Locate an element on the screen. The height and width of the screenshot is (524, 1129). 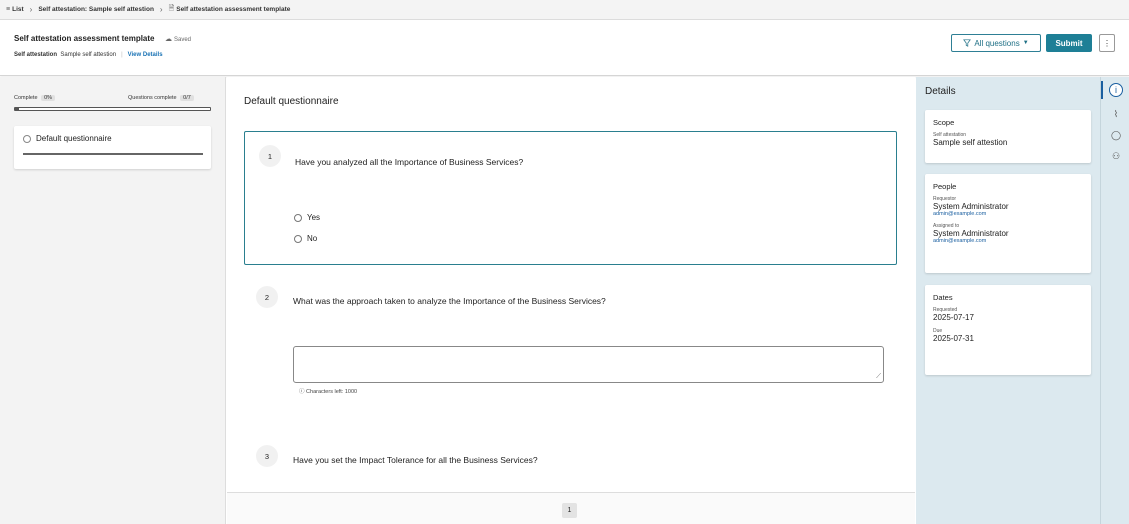
breadcrumb-list: List is located at coordinates (18, 9).